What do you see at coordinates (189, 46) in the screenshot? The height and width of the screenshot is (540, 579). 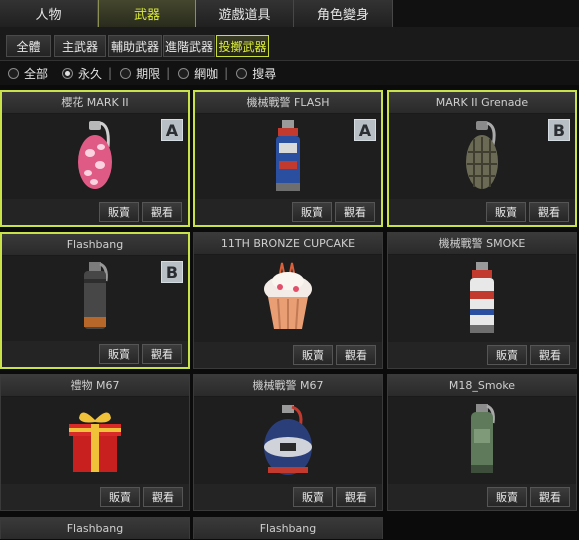 I see `subtab-advanced: 進階武器` at bounding box center [189, 46].